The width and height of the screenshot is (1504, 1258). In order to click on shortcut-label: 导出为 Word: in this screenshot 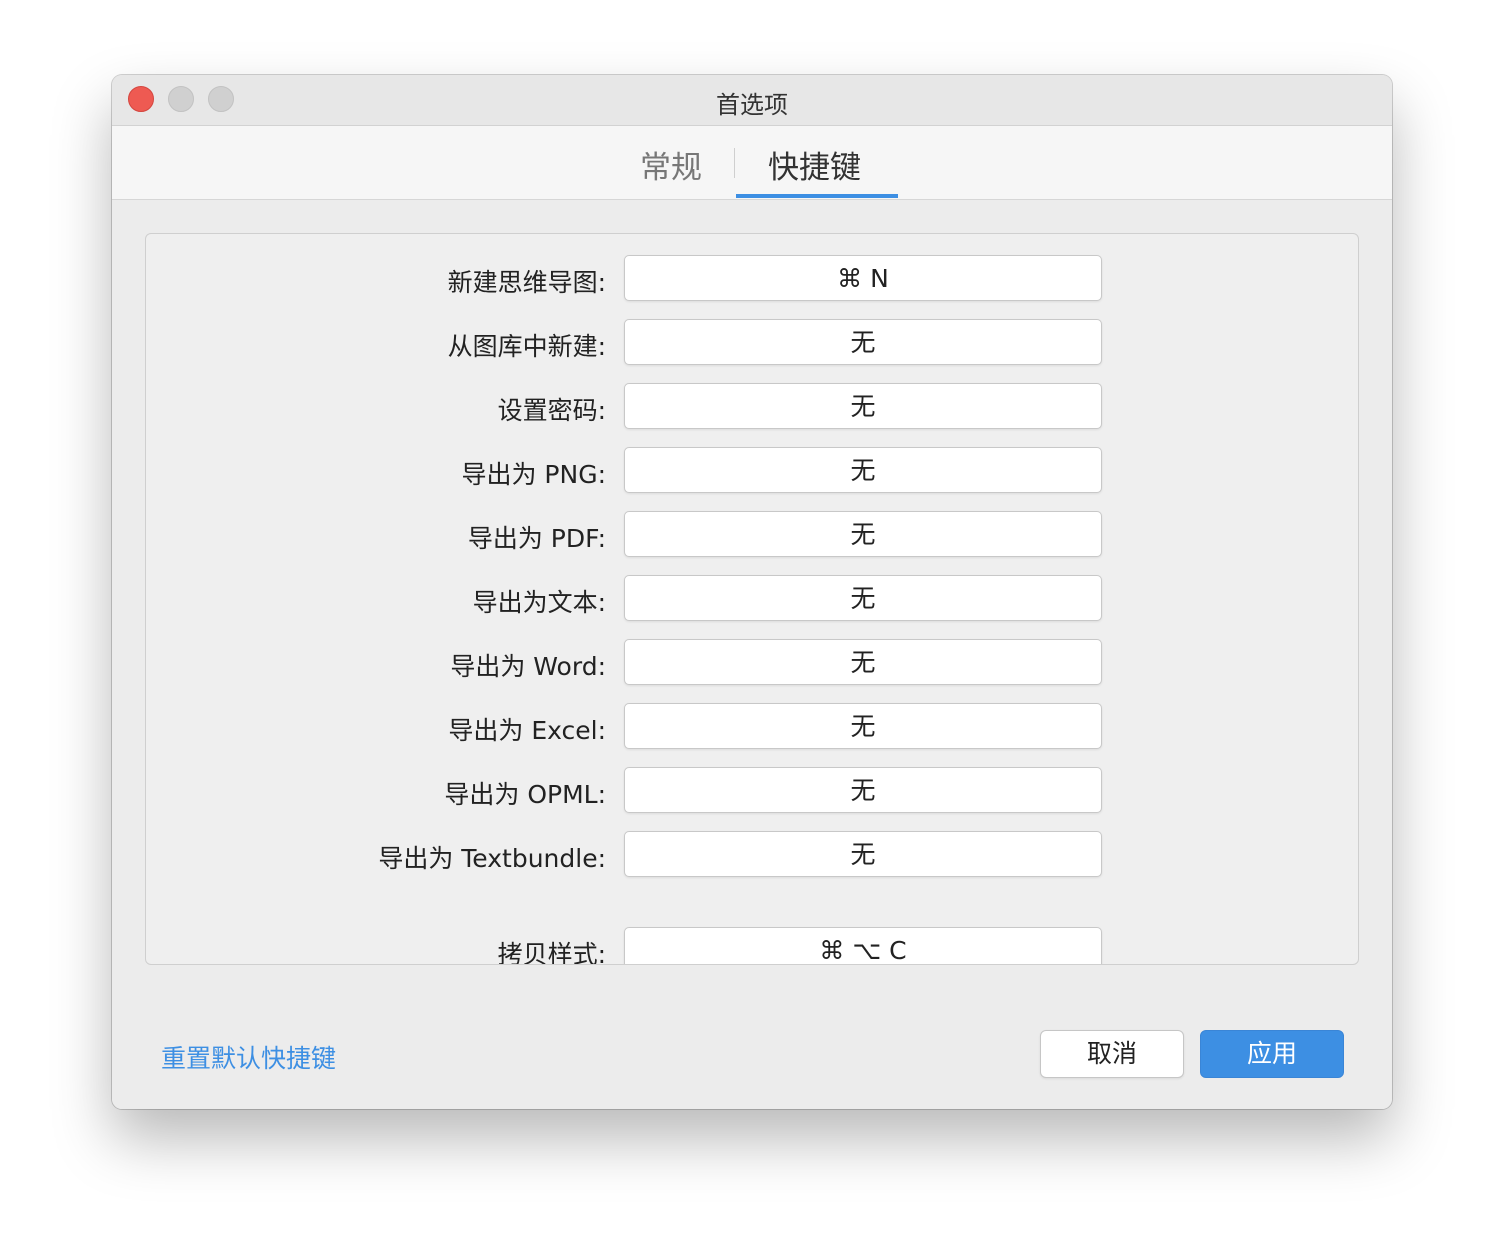, I will do `click(528, 665)`.